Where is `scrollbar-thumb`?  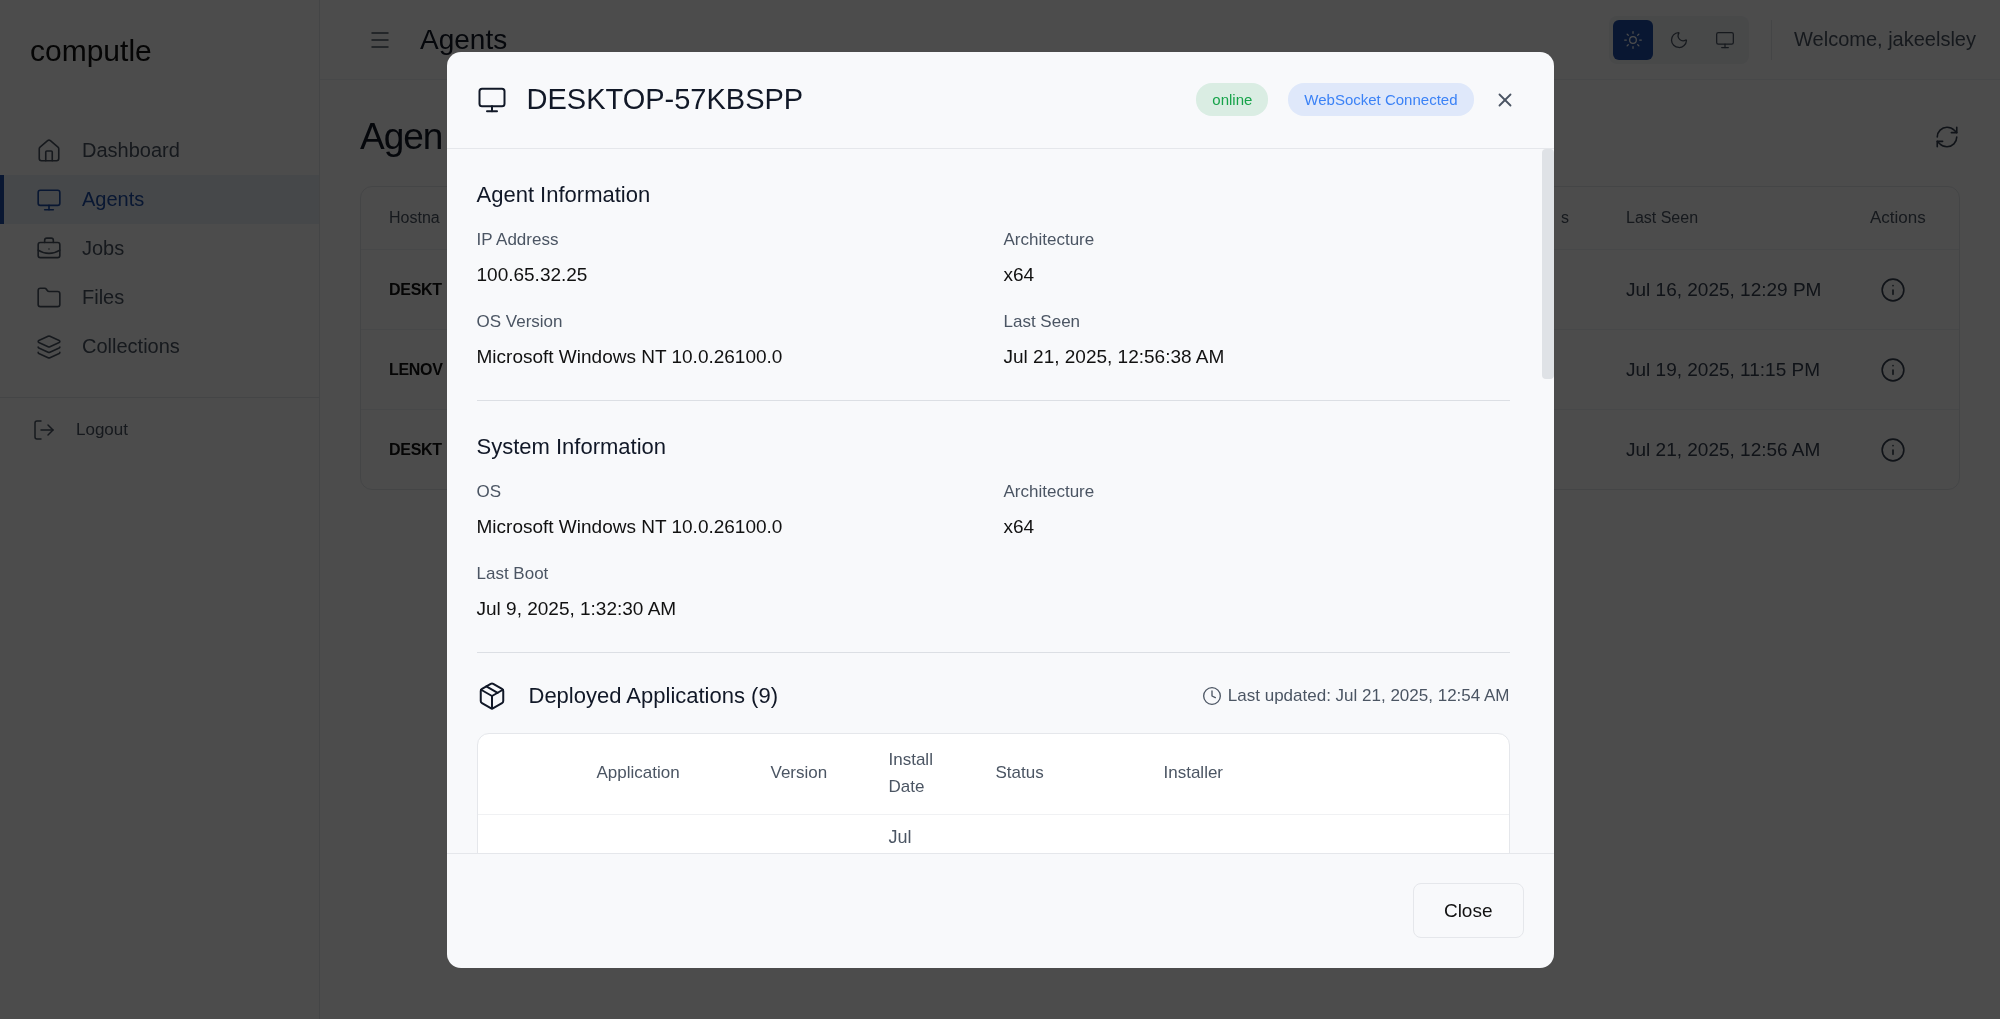 scrollbar-thumb is located at coordinates (1547, 263).